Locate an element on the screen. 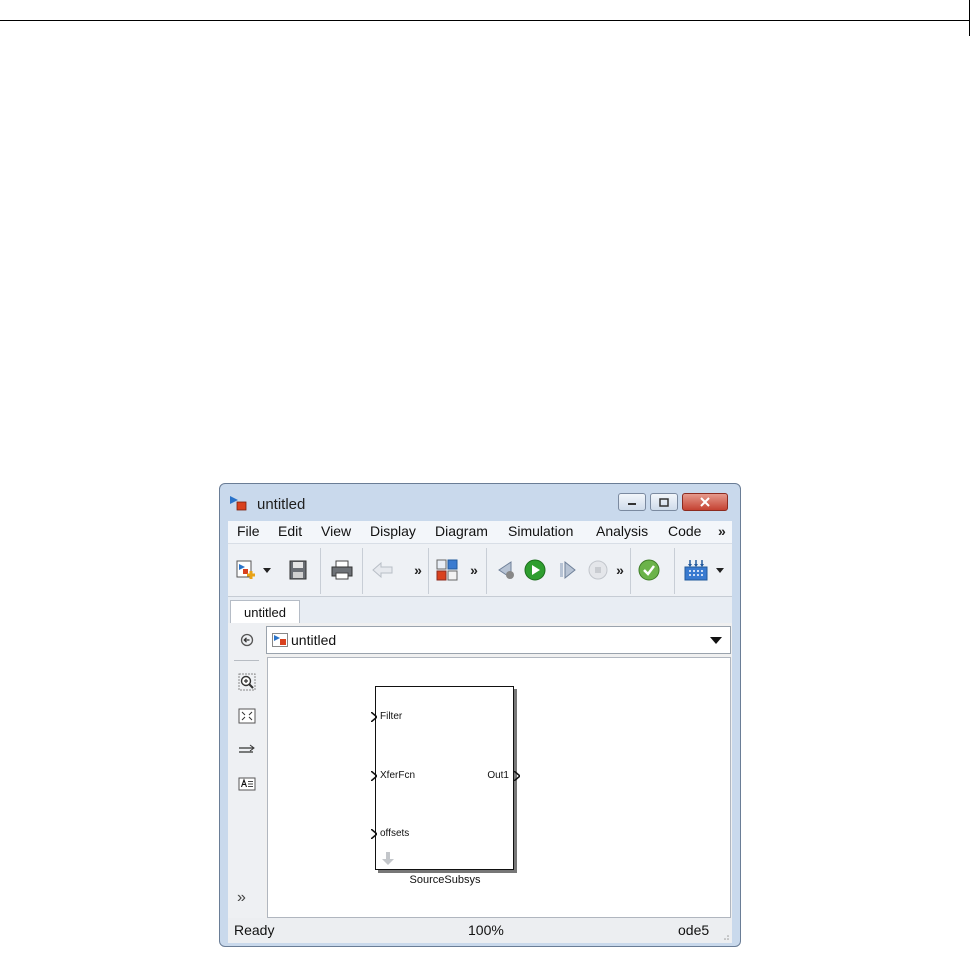  input-port-label: Filter is located at coordinates (391, 716).